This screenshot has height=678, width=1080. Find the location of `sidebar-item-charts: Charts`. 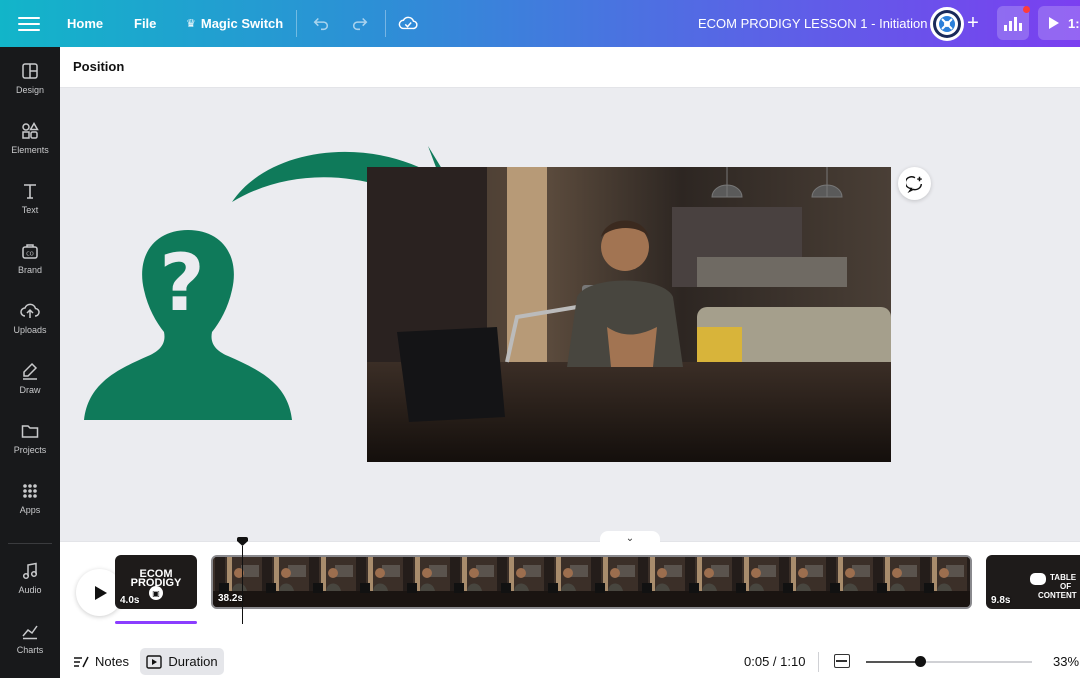

sidebar-item-charts: Charts is located at coordinates (30, 638).